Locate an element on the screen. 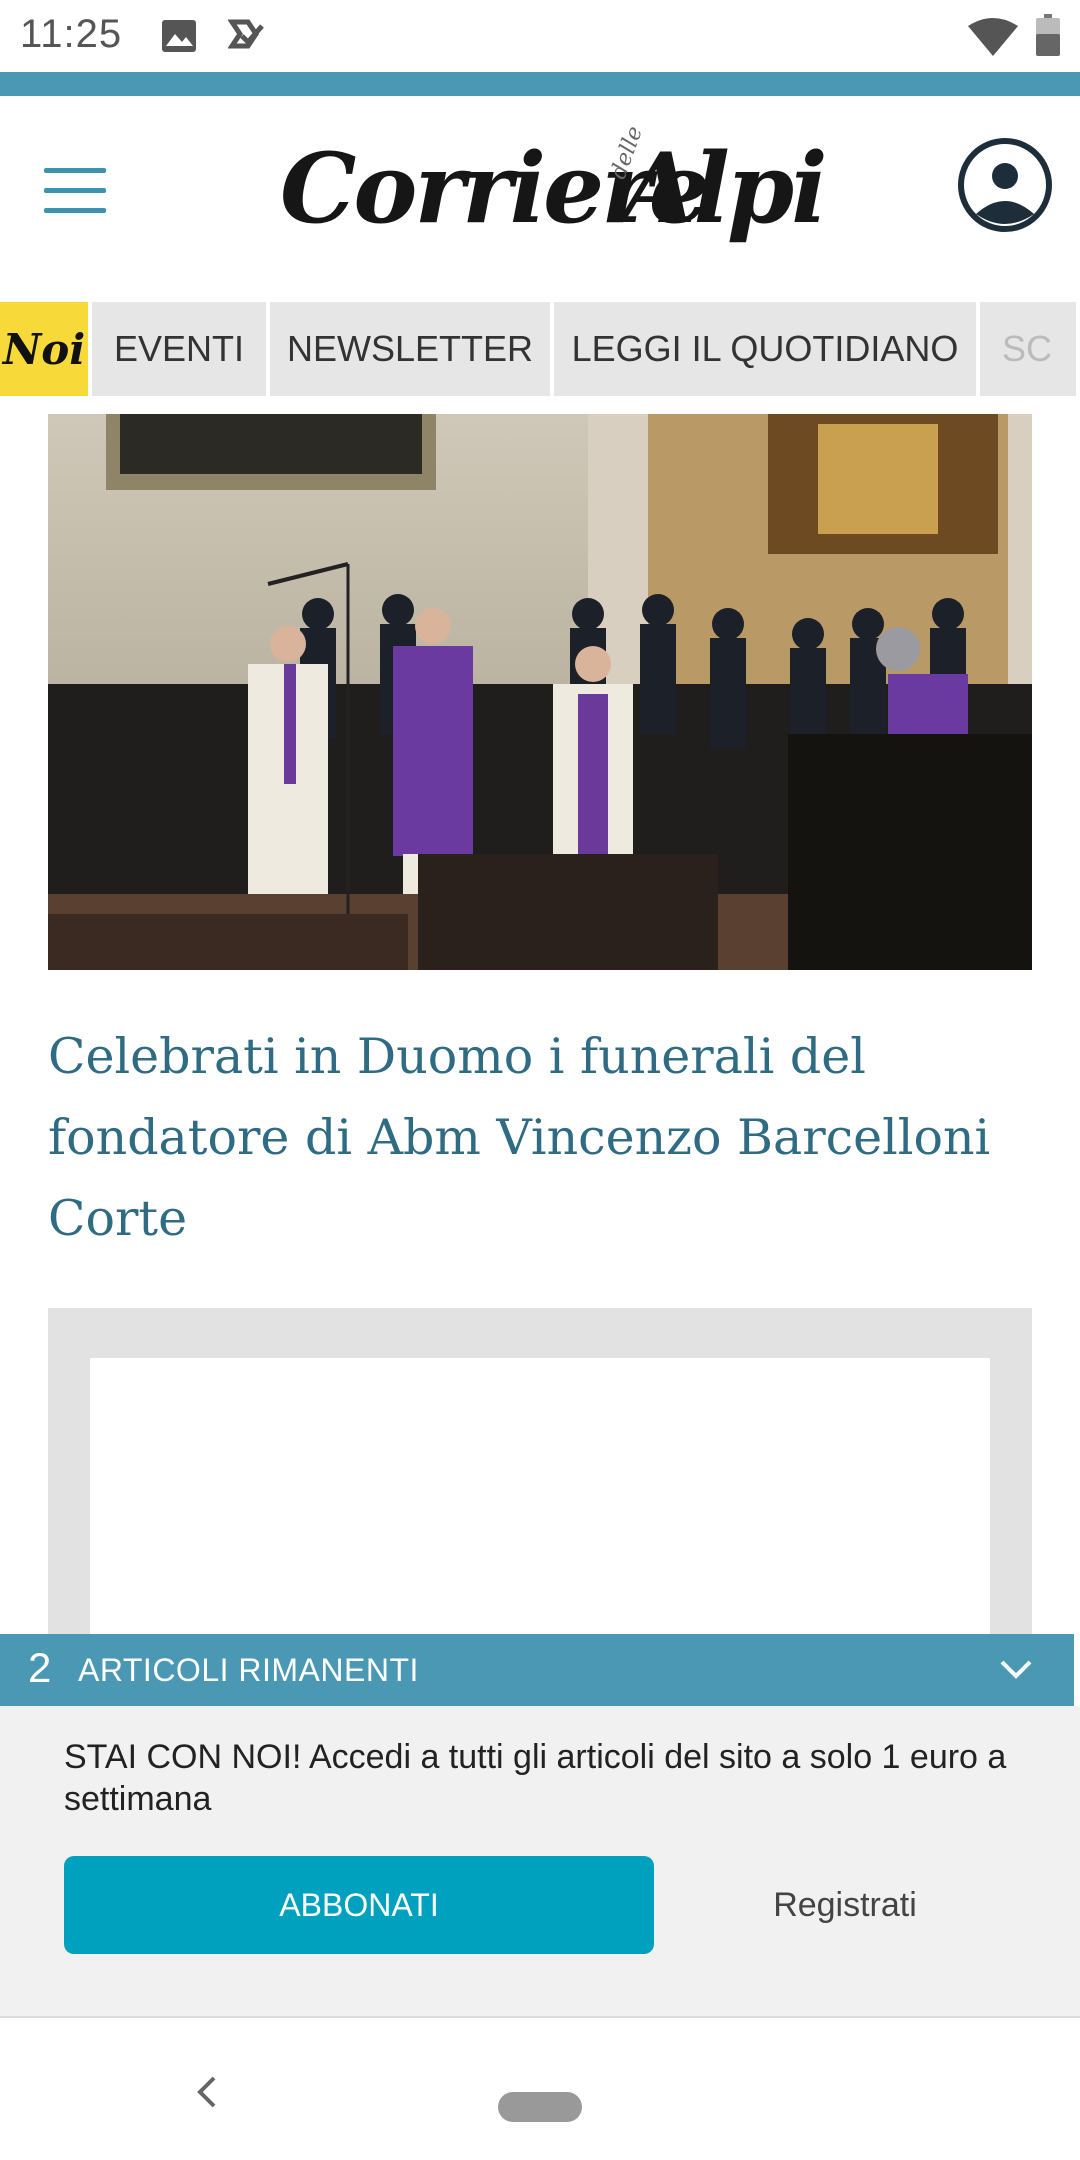 Image resolution: width=1080 pixels, height=2160 pixels. gallery-icon is located at coordinates (179, 36).